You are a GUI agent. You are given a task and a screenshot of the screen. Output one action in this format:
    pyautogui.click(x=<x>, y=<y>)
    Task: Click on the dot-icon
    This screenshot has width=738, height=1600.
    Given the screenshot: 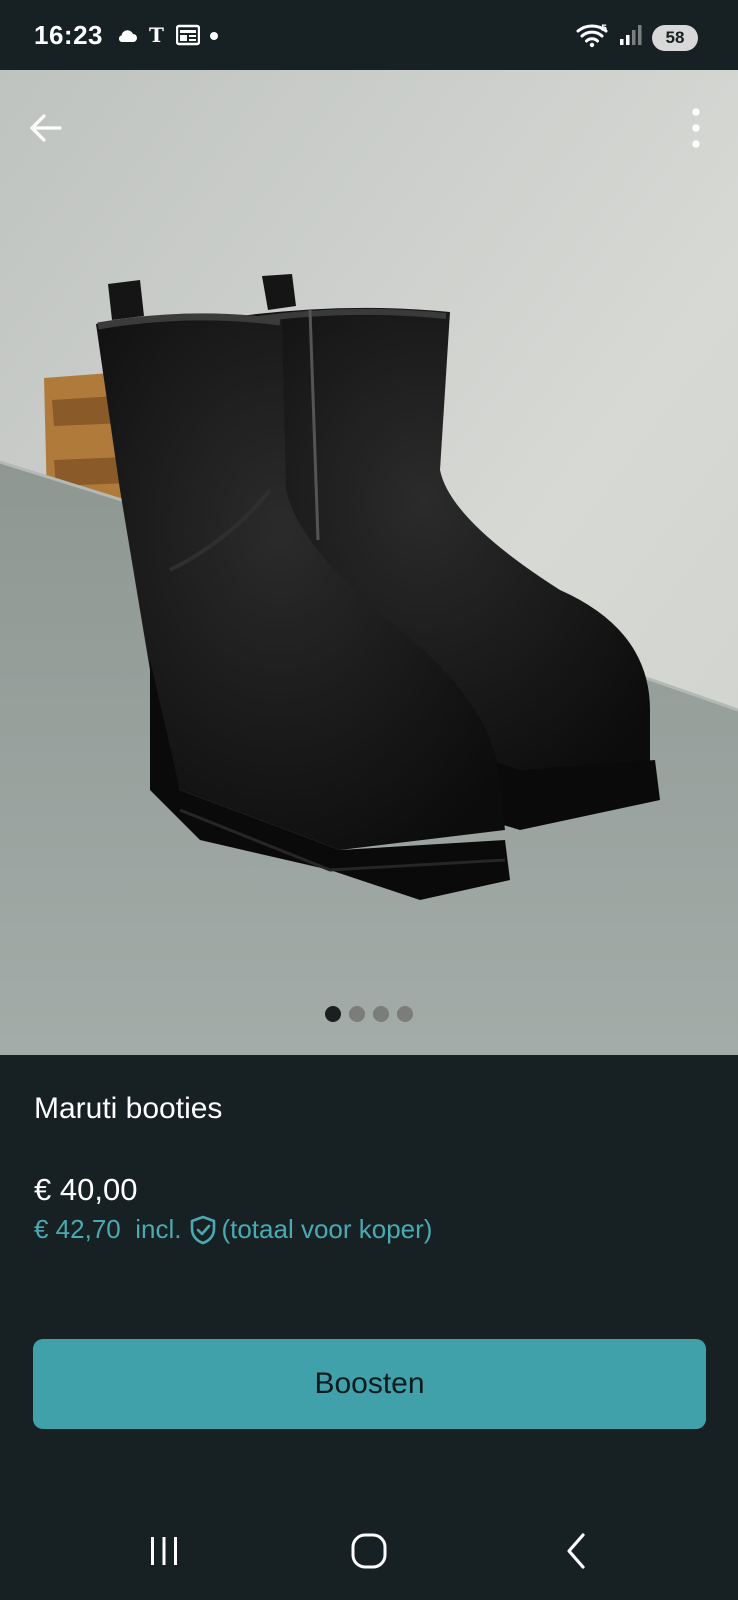 What is the action you would take?
    pyautogui.click(x=214, y=38)
    